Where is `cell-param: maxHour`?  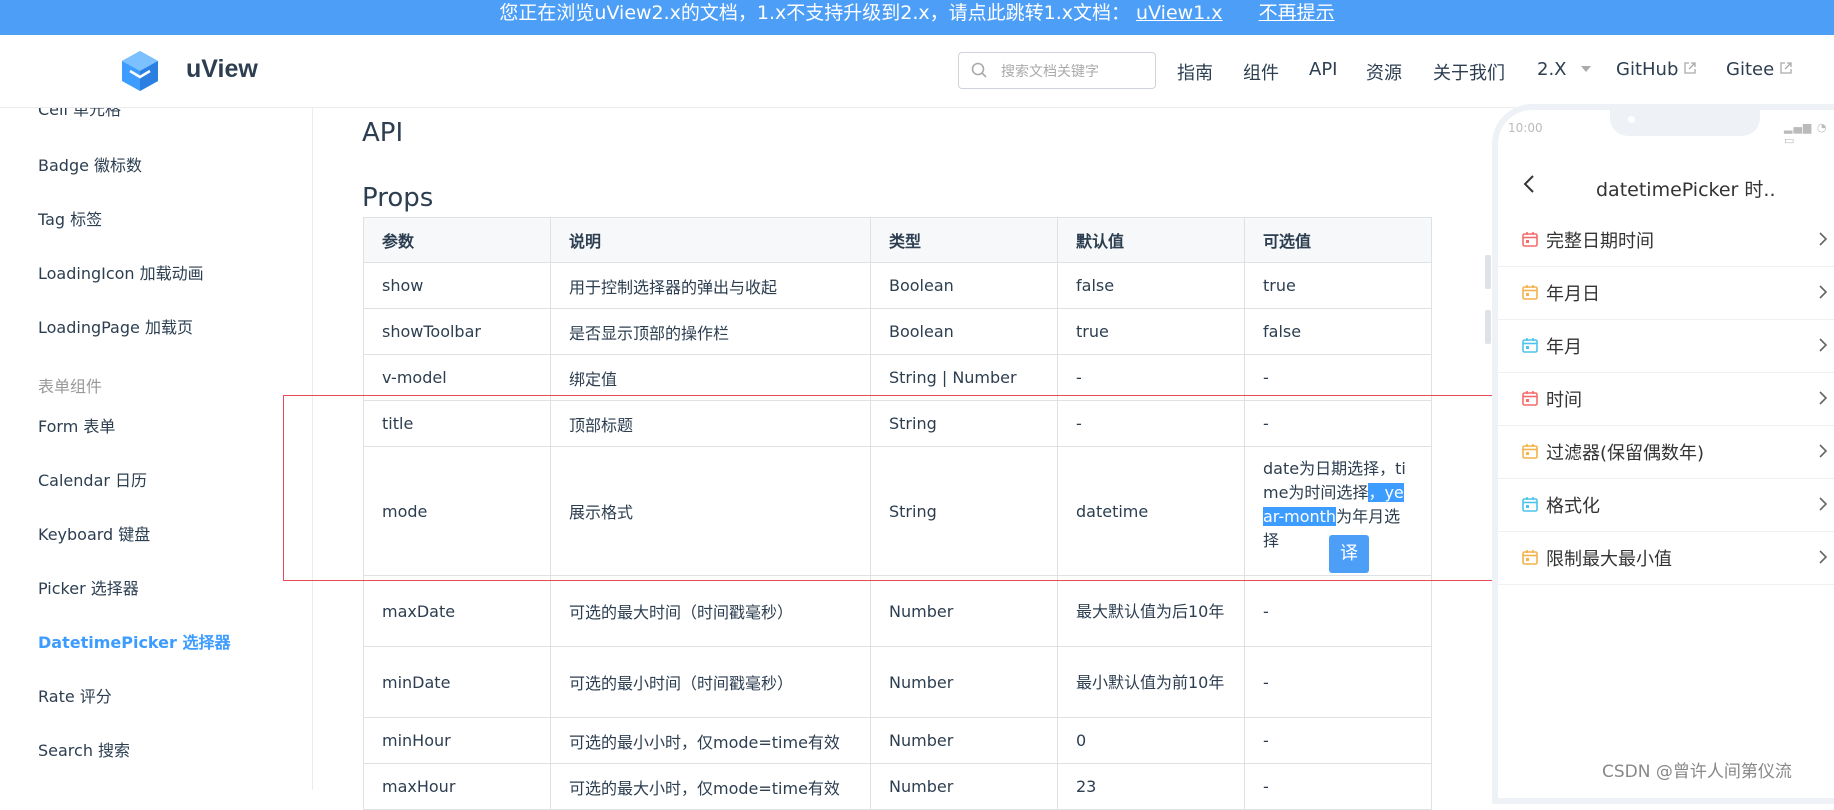
cell-param: maxHour is located at coordinates (457, 786).